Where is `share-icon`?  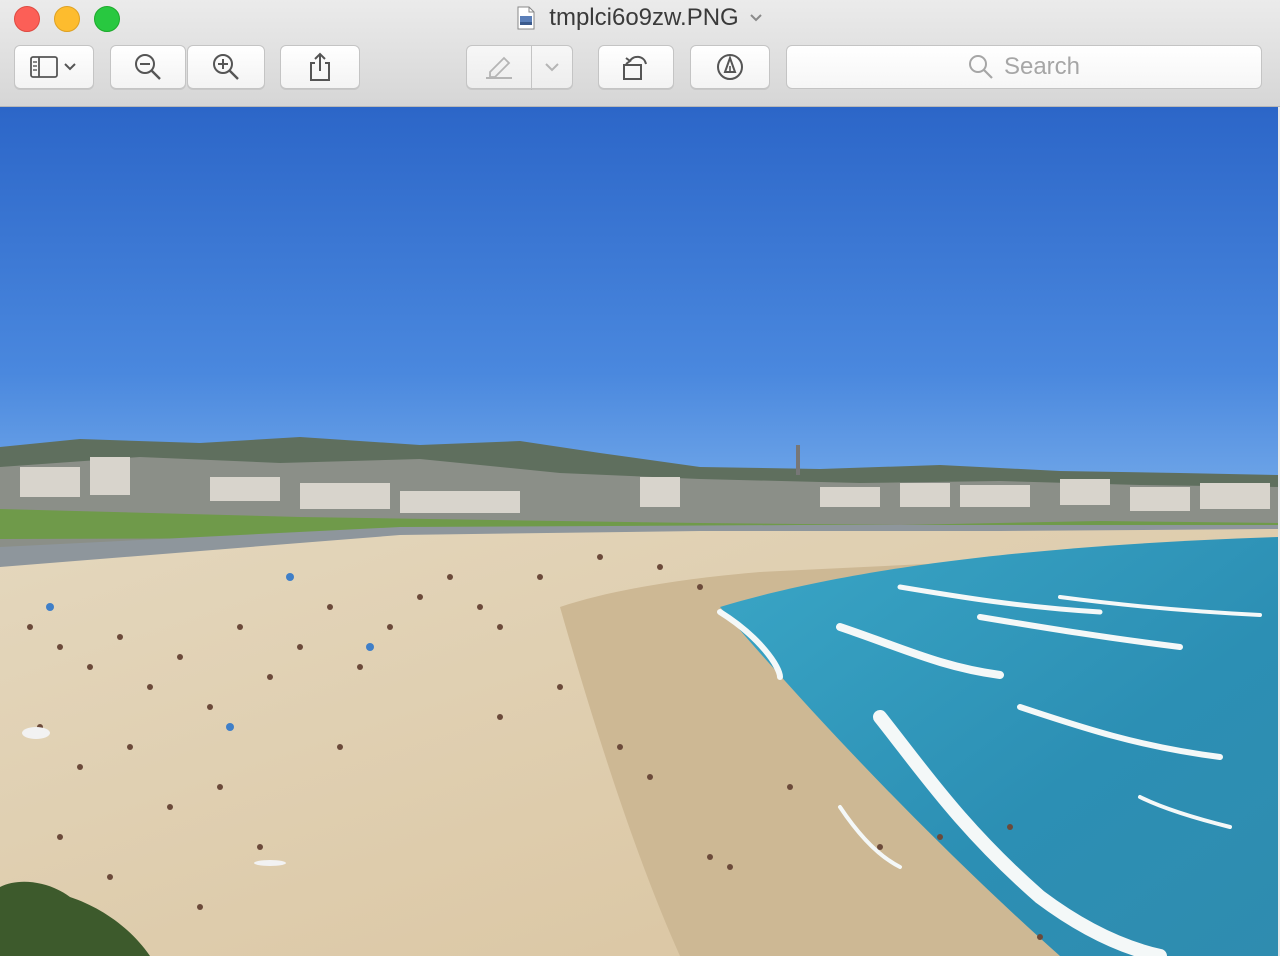
share-icon is located at coordinates (320, 66).